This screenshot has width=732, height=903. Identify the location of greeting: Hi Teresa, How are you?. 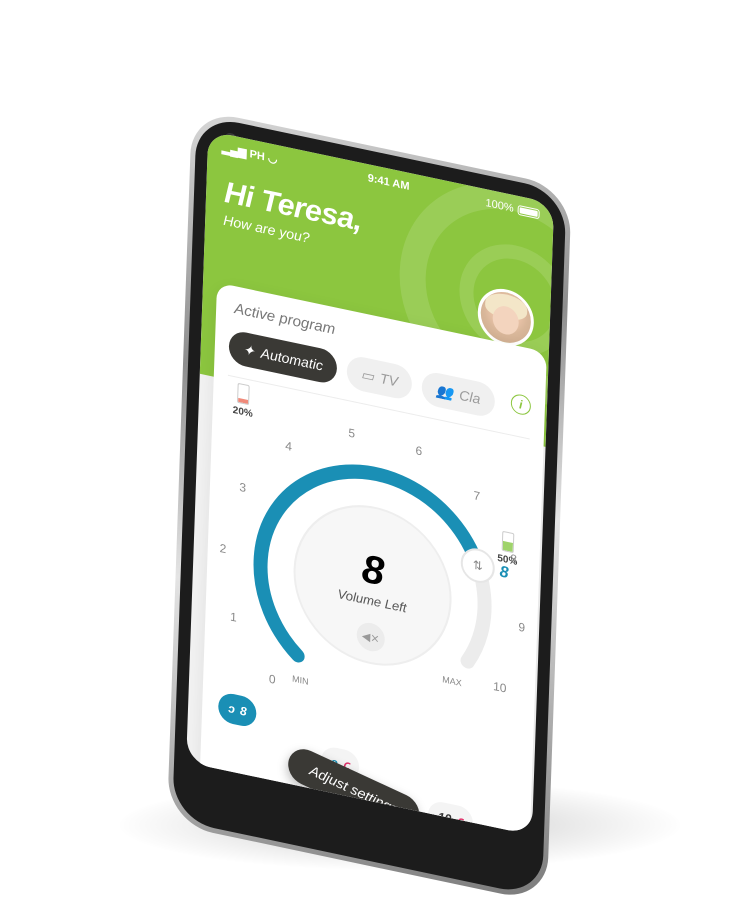
(292, 216).